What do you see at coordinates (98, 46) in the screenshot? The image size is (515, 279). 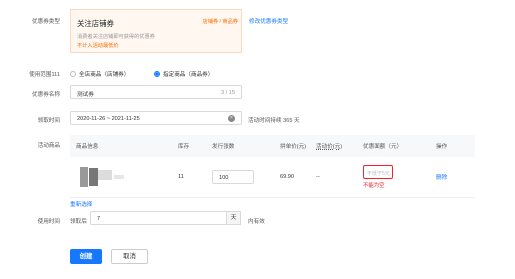 I see `coupon-type-note: 不计入活动最低价` at bounding box center [98, 46].